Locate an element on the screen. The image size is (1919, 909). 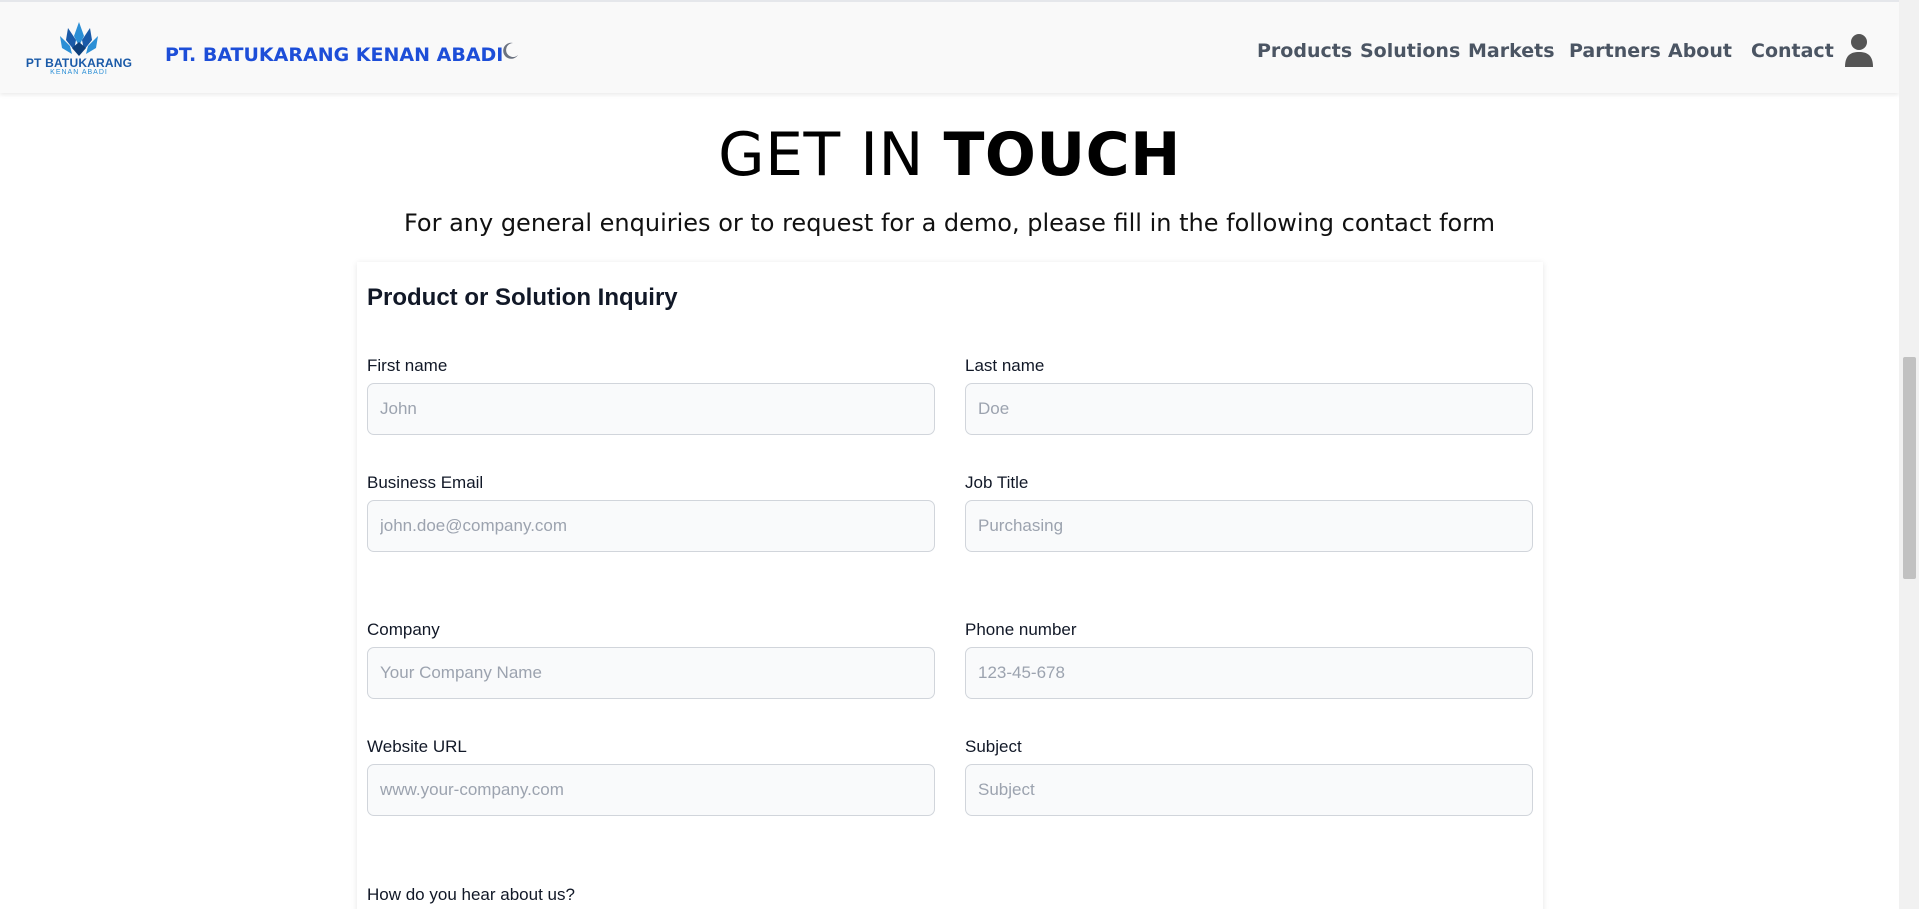
first-name-input is located at coordinates (651, 409).